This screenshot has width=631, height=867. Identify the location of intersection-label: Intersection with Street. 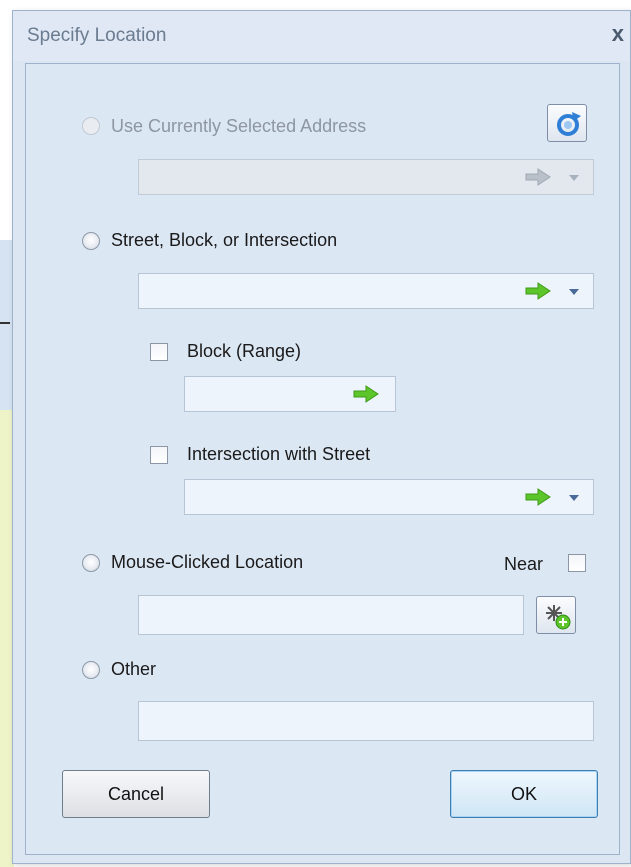
(279, 454).